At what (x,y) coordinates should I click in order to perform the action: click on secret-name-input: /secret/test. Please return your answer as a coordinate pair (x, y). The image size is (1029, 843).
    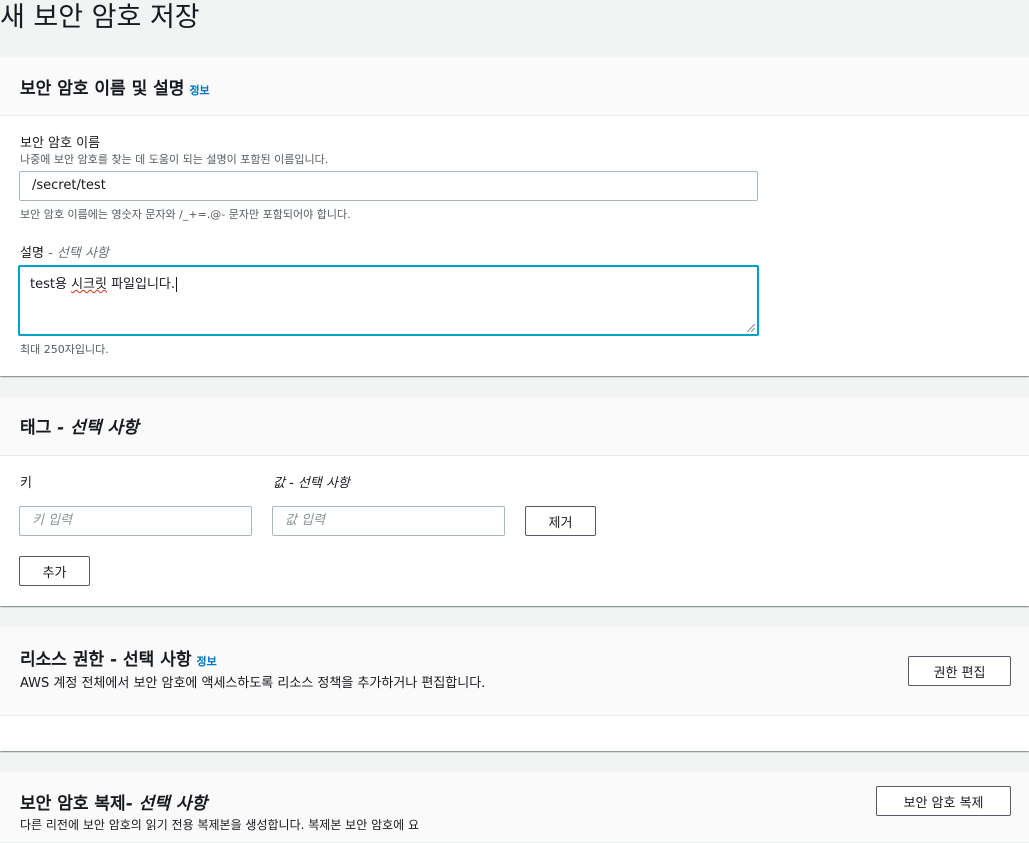
    Looking at the image, I should click on (388, 186).